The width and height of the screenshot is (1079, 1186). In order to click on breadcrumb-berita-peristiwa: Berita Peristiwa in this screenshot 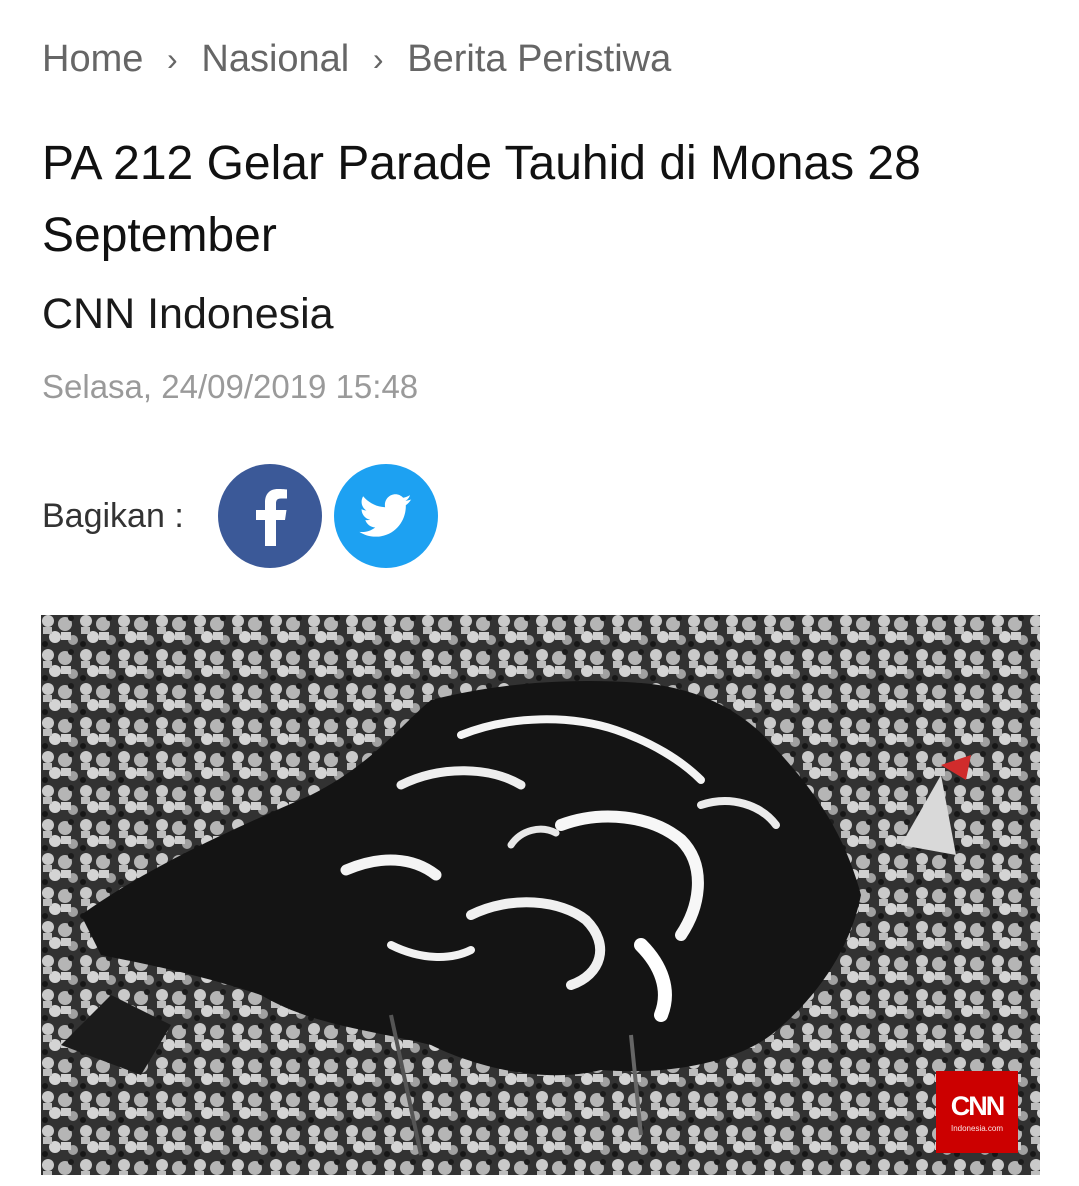, I will do `click(539, 59)`.